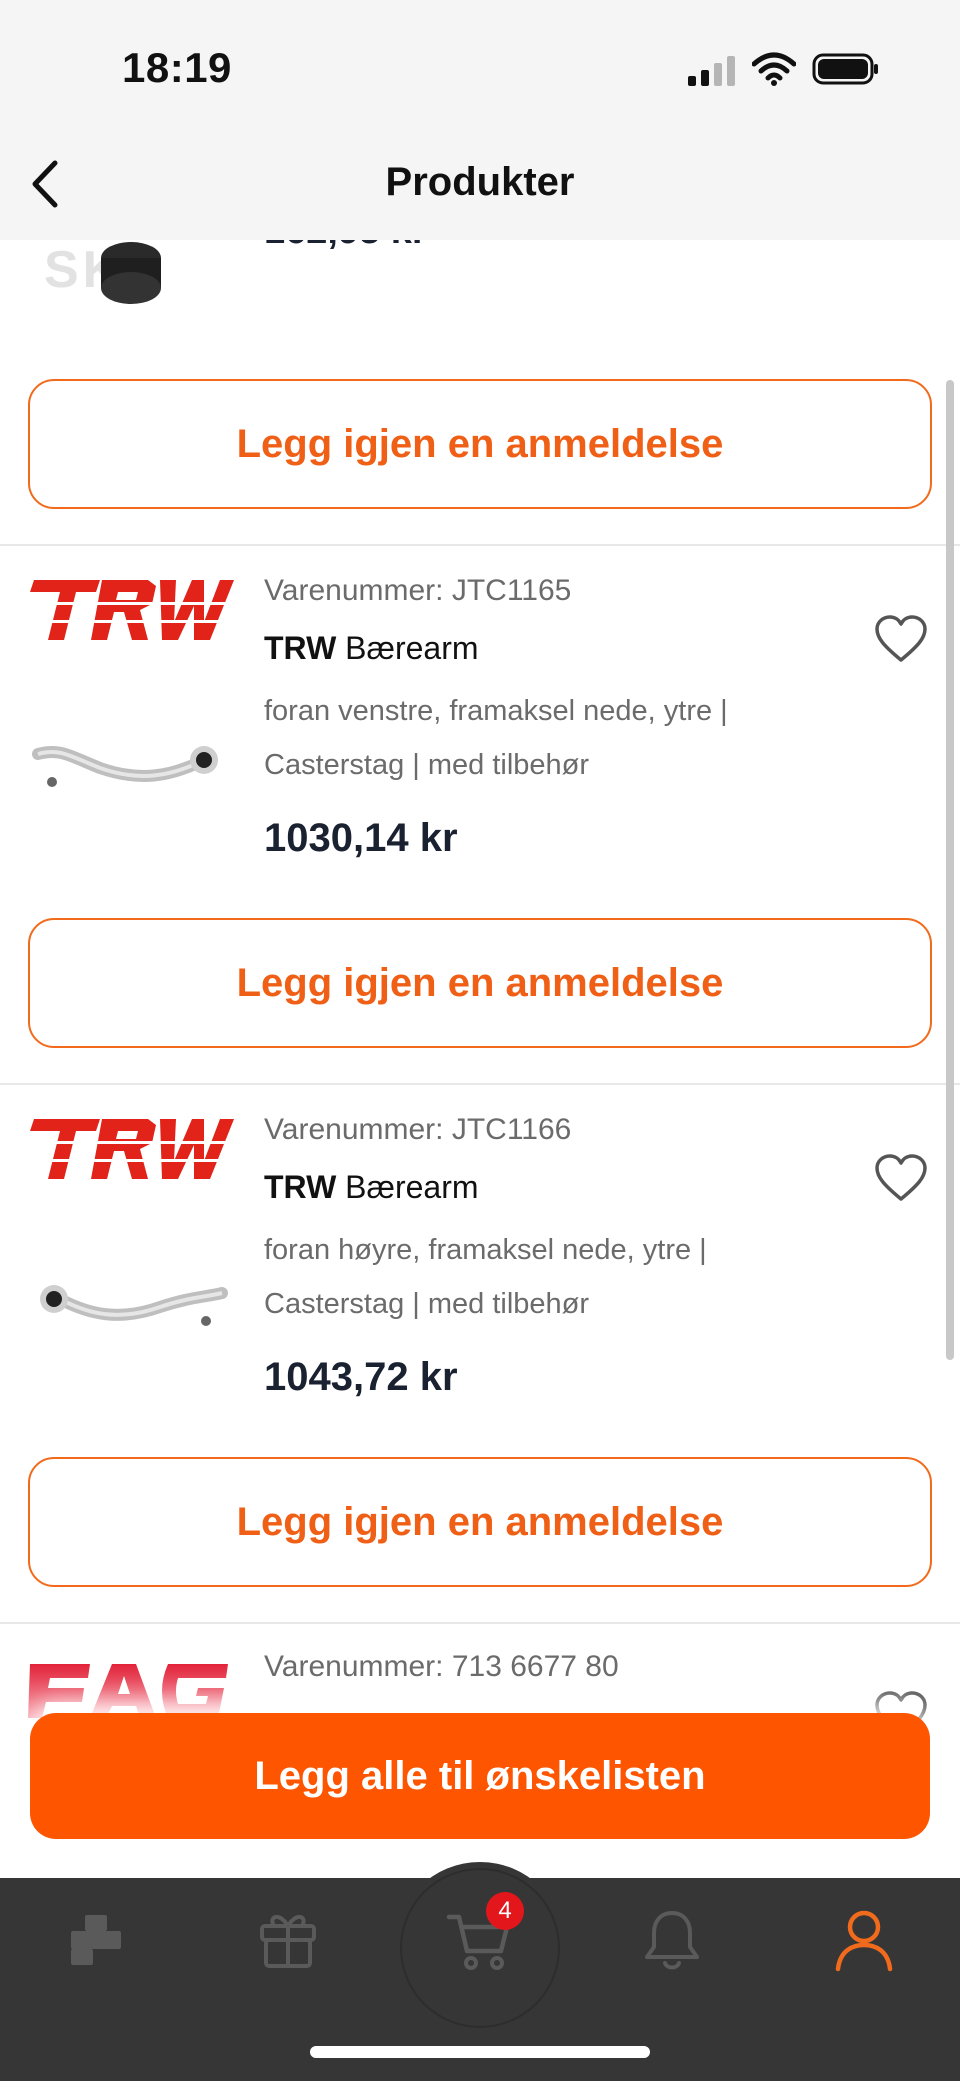 This screenshot has height=2081, width=960. Describe the element at coordinates (480, 65) in the screenshot. I see `status-bar: 18:19` at that location.